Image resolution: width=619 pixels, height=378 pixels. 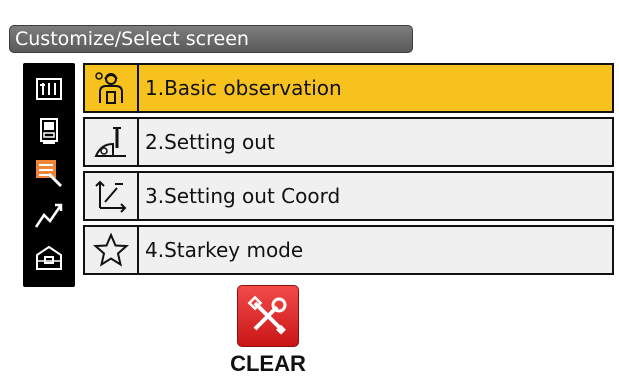 I want to click on tools-clear-icon, so click(x=267, y=315).